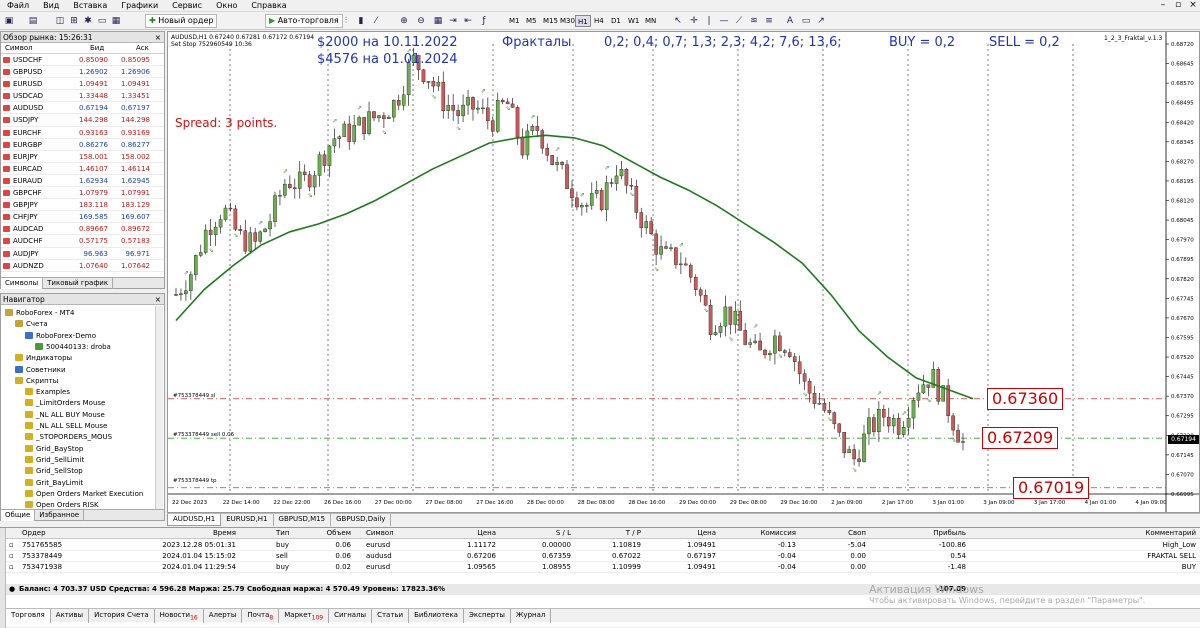  Describe the element at coordinates (436, 616) in the screenshot. I see `terminal-tab: Библиотека` at that location.